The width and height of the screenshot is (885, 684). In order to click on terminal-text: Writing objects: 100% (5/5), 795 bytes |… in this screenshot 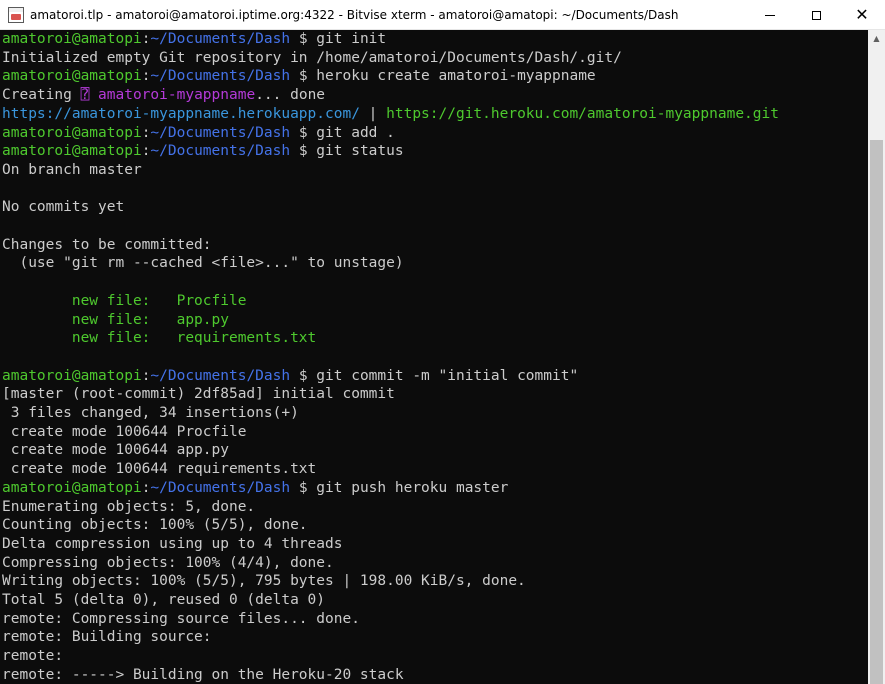, I will do `click(264, 581)`.